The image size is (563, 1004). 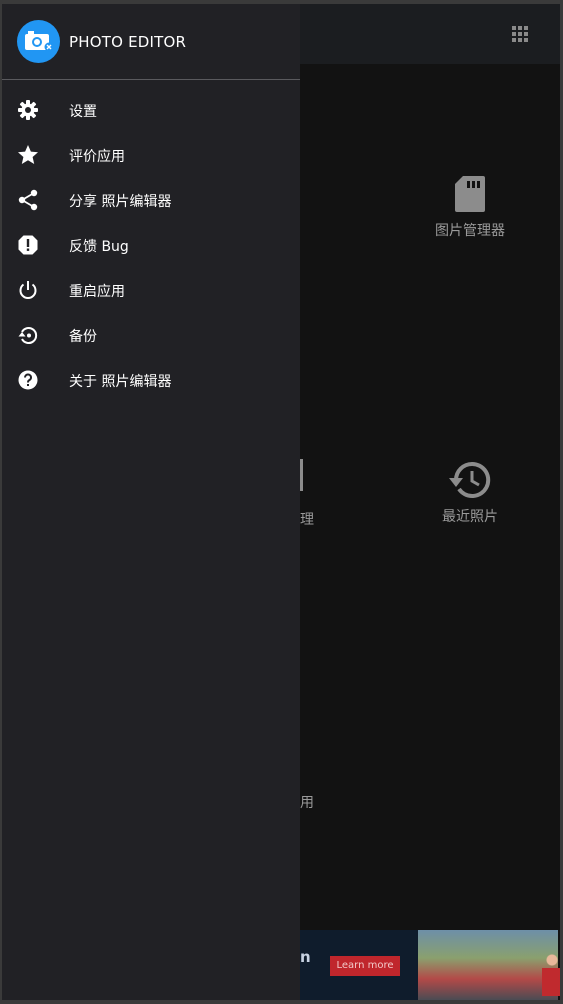 I want to click on picture-manager-tile: 图片管理器, so click(x=470, y=207).